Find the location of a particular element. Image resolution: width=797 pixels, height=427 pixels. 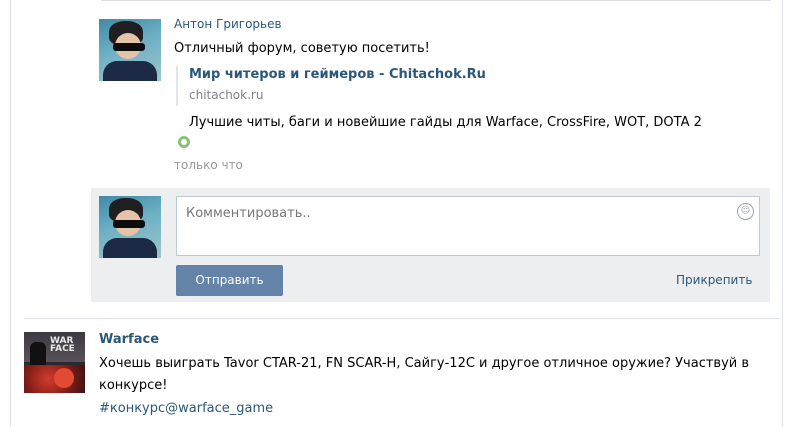

smile-icon: ☺ is located at coordinates (745, 211).